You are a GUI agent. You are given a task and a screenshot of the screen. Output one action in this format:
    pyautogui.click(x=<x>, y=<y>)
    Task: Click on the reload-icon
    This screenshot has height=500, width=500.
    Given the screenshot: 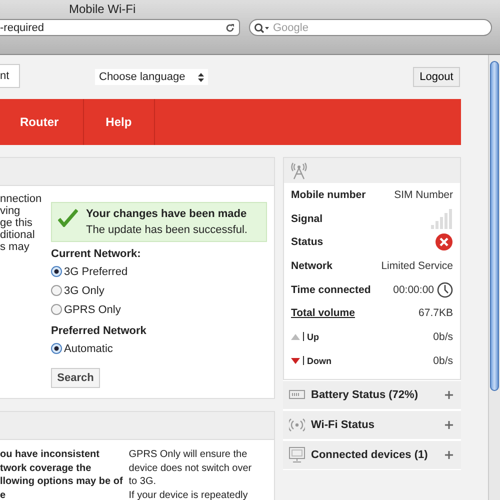 What is the action you would take?
    pyautogui.click(x=230, y=27)
    